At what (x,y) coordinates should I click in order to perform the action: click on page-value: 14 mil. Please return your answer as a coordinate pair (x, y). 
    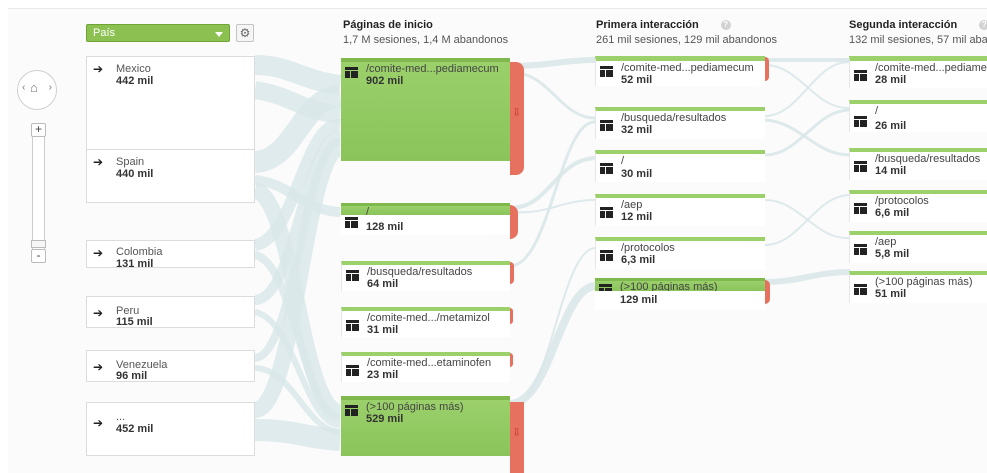
    Looking at the image, I should click on (891, 171).